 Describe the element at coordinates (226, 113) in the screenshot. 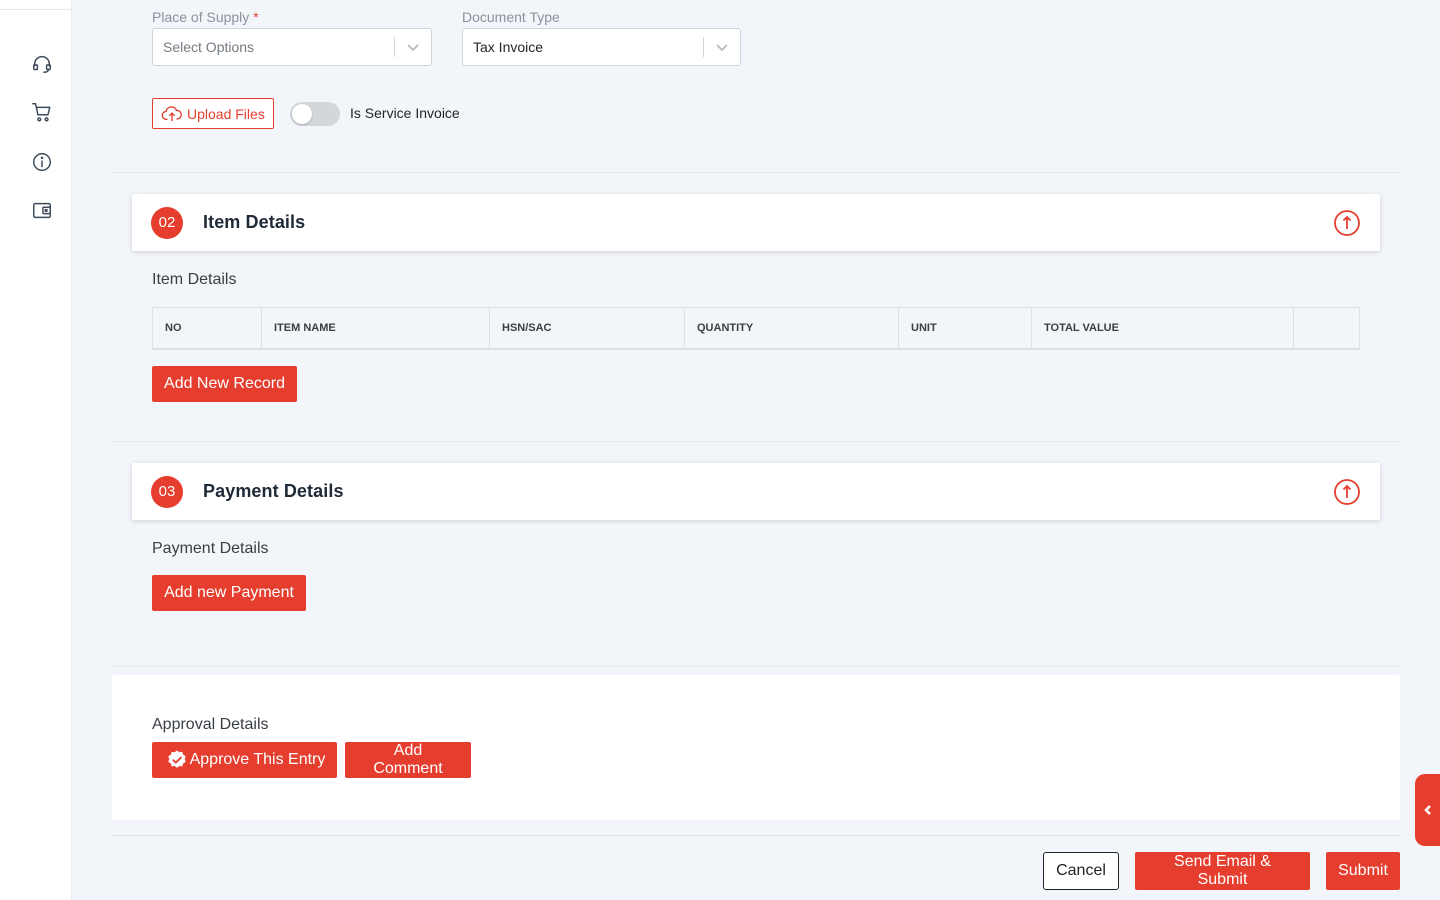

I see `upload-files-label: Upload Files` at that location.